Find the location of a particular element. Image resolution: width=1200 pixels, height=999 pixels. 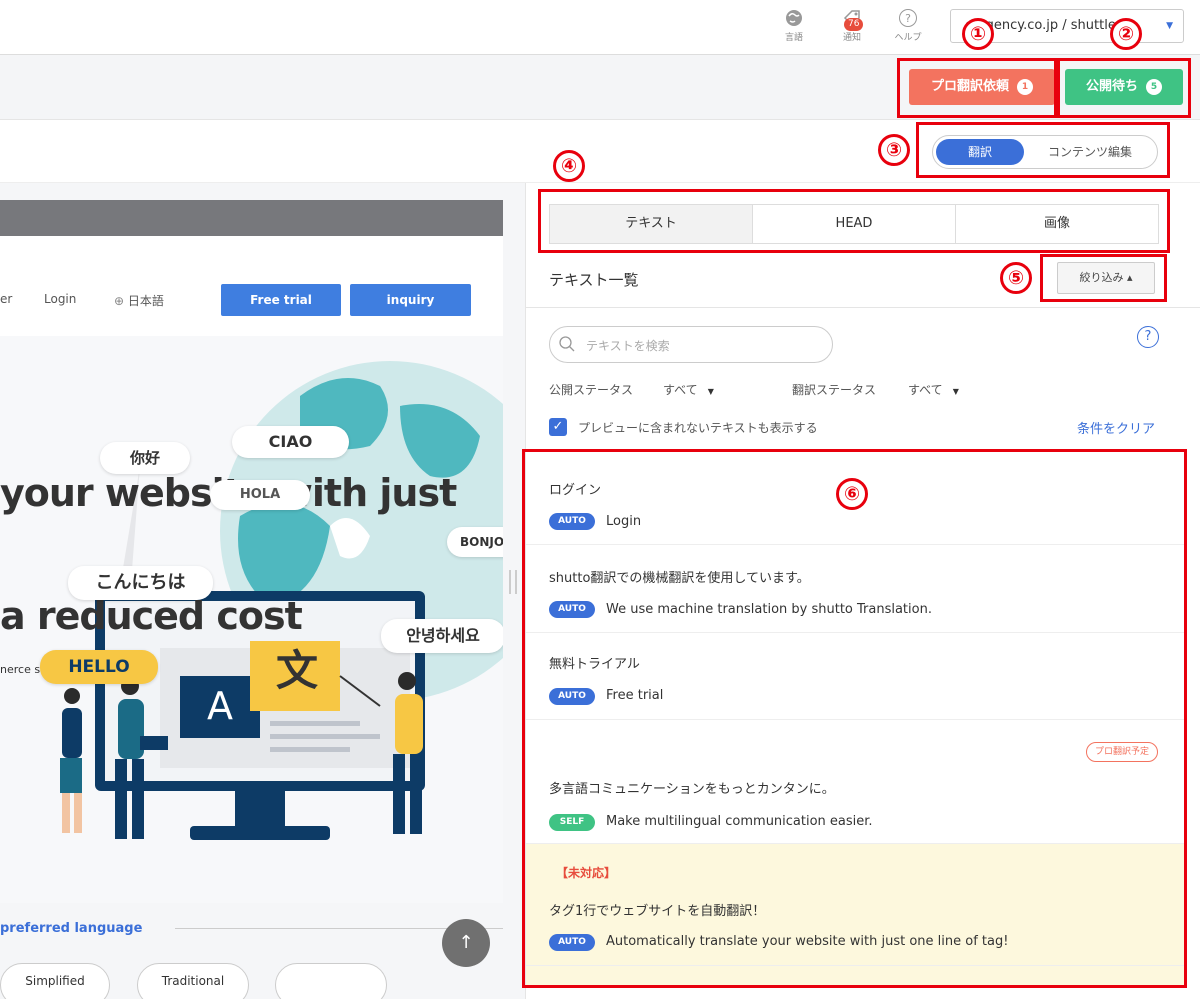

annotation-number-1: ① is located at coordinates (978, 34).